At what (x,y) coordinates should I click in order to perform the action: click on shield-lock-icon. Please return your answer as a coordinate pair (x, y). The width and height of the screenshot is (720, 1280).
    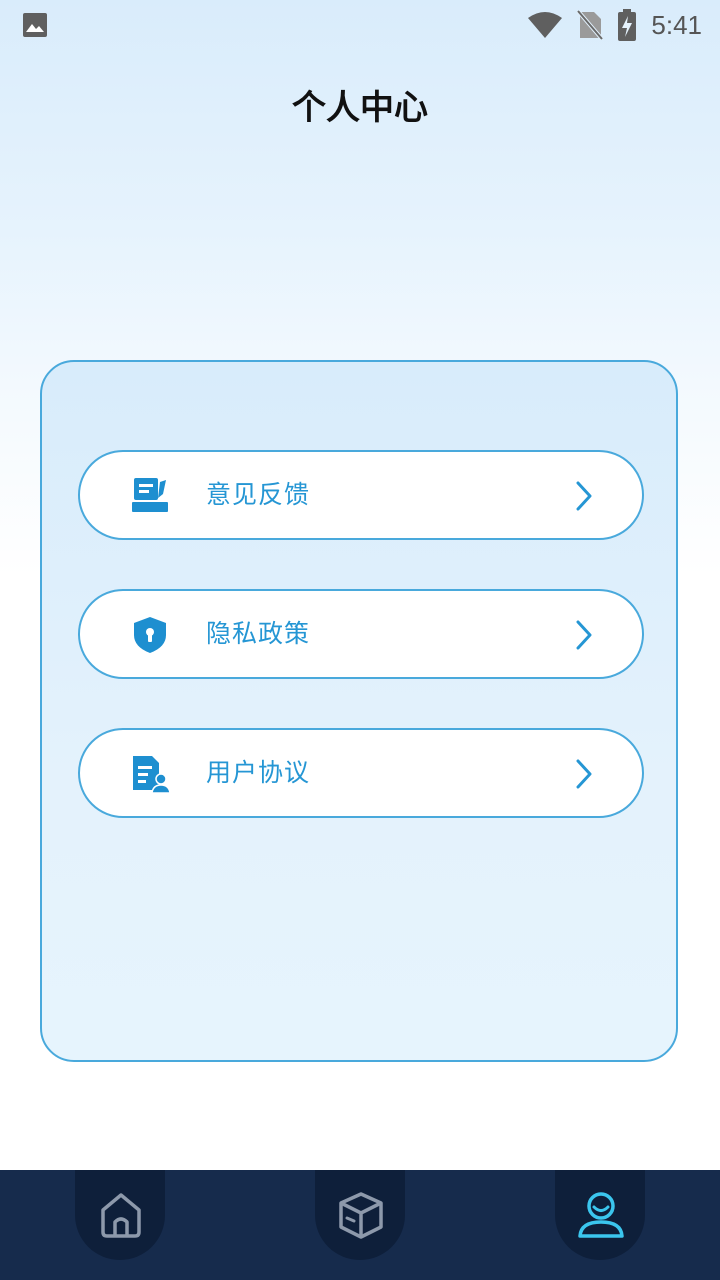
    Looking at the image, I should click on (150, 635).